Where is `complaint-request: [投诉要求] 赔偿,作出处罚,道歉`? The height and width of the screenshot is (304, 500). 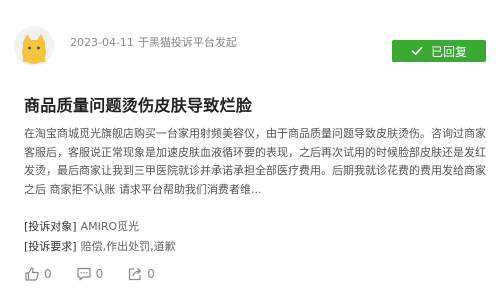
complaint-request: [投诉要求] 赔偿,作出处罚,道歉 is located at coordinates (100, 246).